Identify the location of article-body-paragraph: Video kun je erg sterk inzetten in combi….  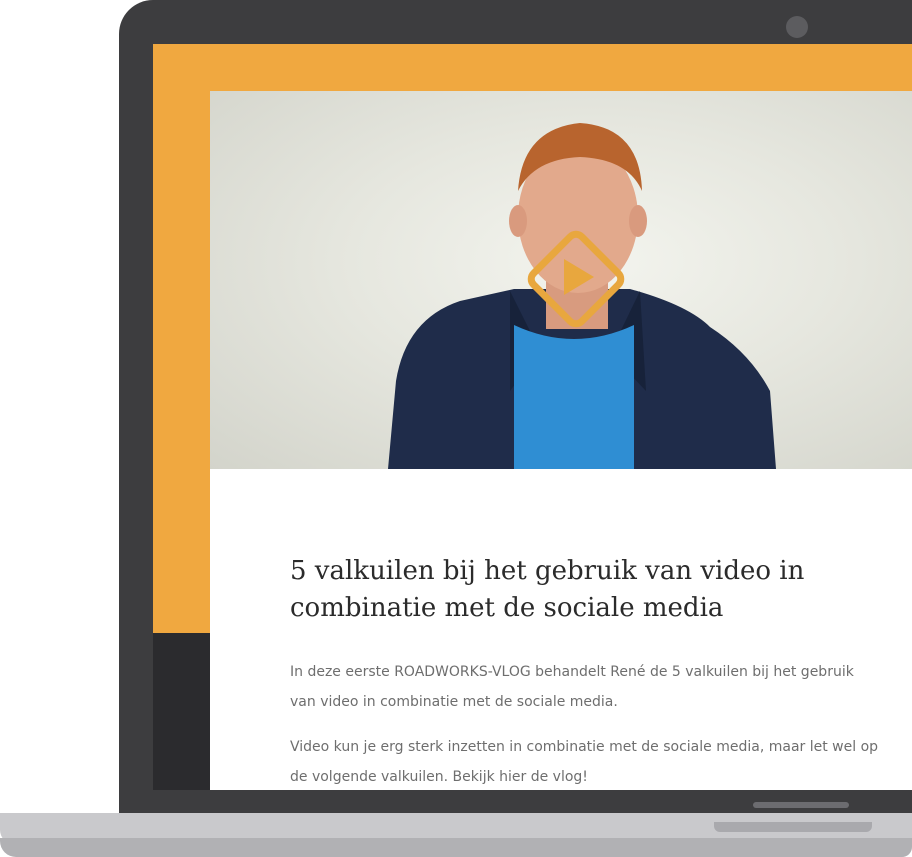
(584, 762).